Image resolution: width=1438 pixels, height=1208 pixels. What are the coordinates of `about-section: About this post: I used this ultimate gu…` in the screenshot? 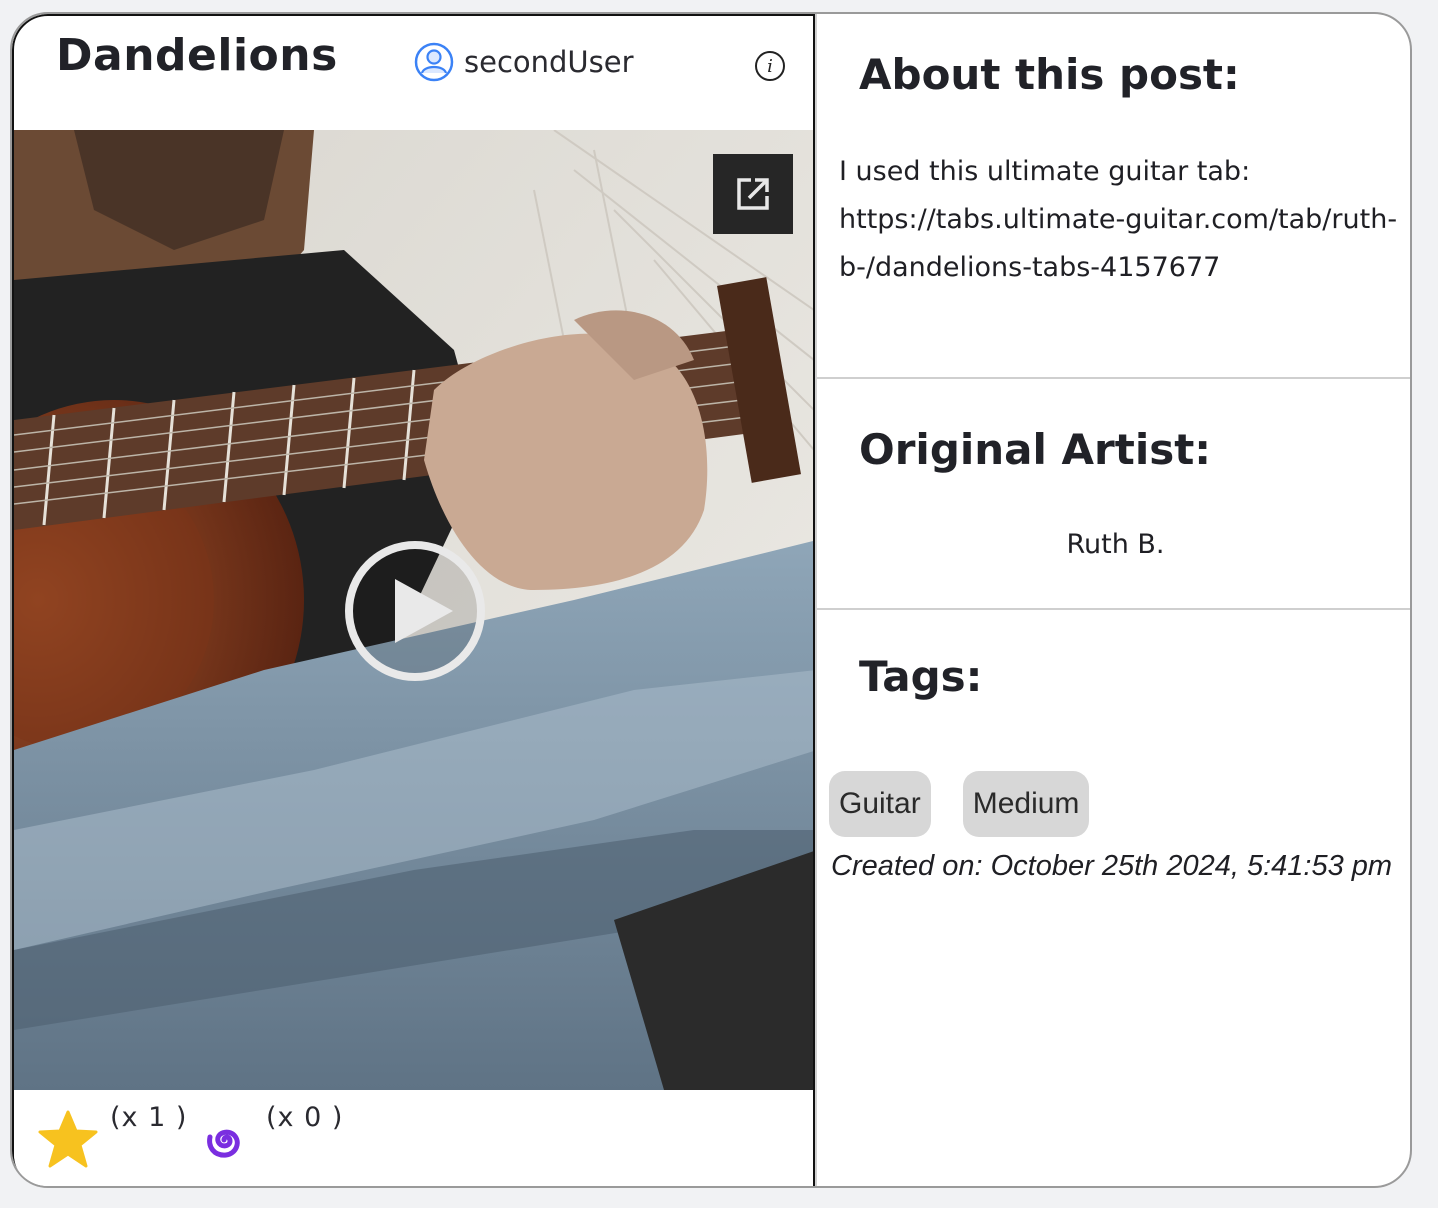 It's located at (1113, 195).